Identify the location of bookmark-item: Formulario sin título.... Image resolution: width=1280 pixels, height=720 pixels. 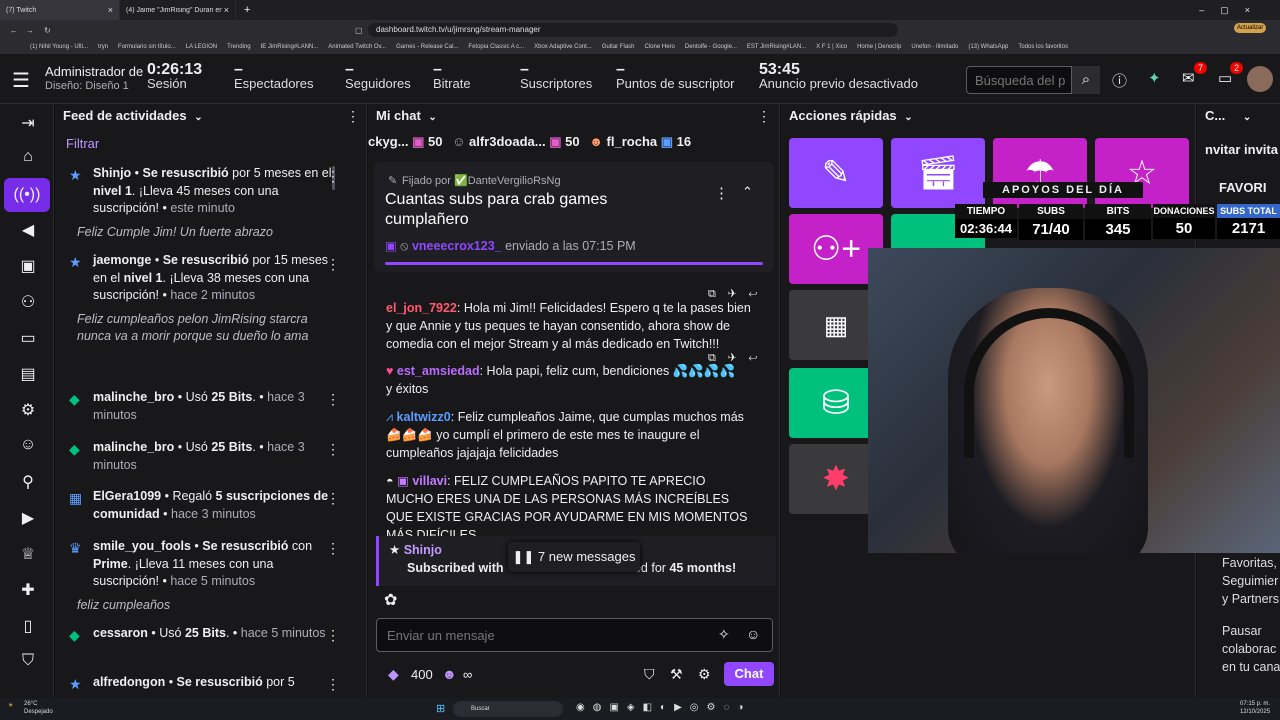
(147, 47).